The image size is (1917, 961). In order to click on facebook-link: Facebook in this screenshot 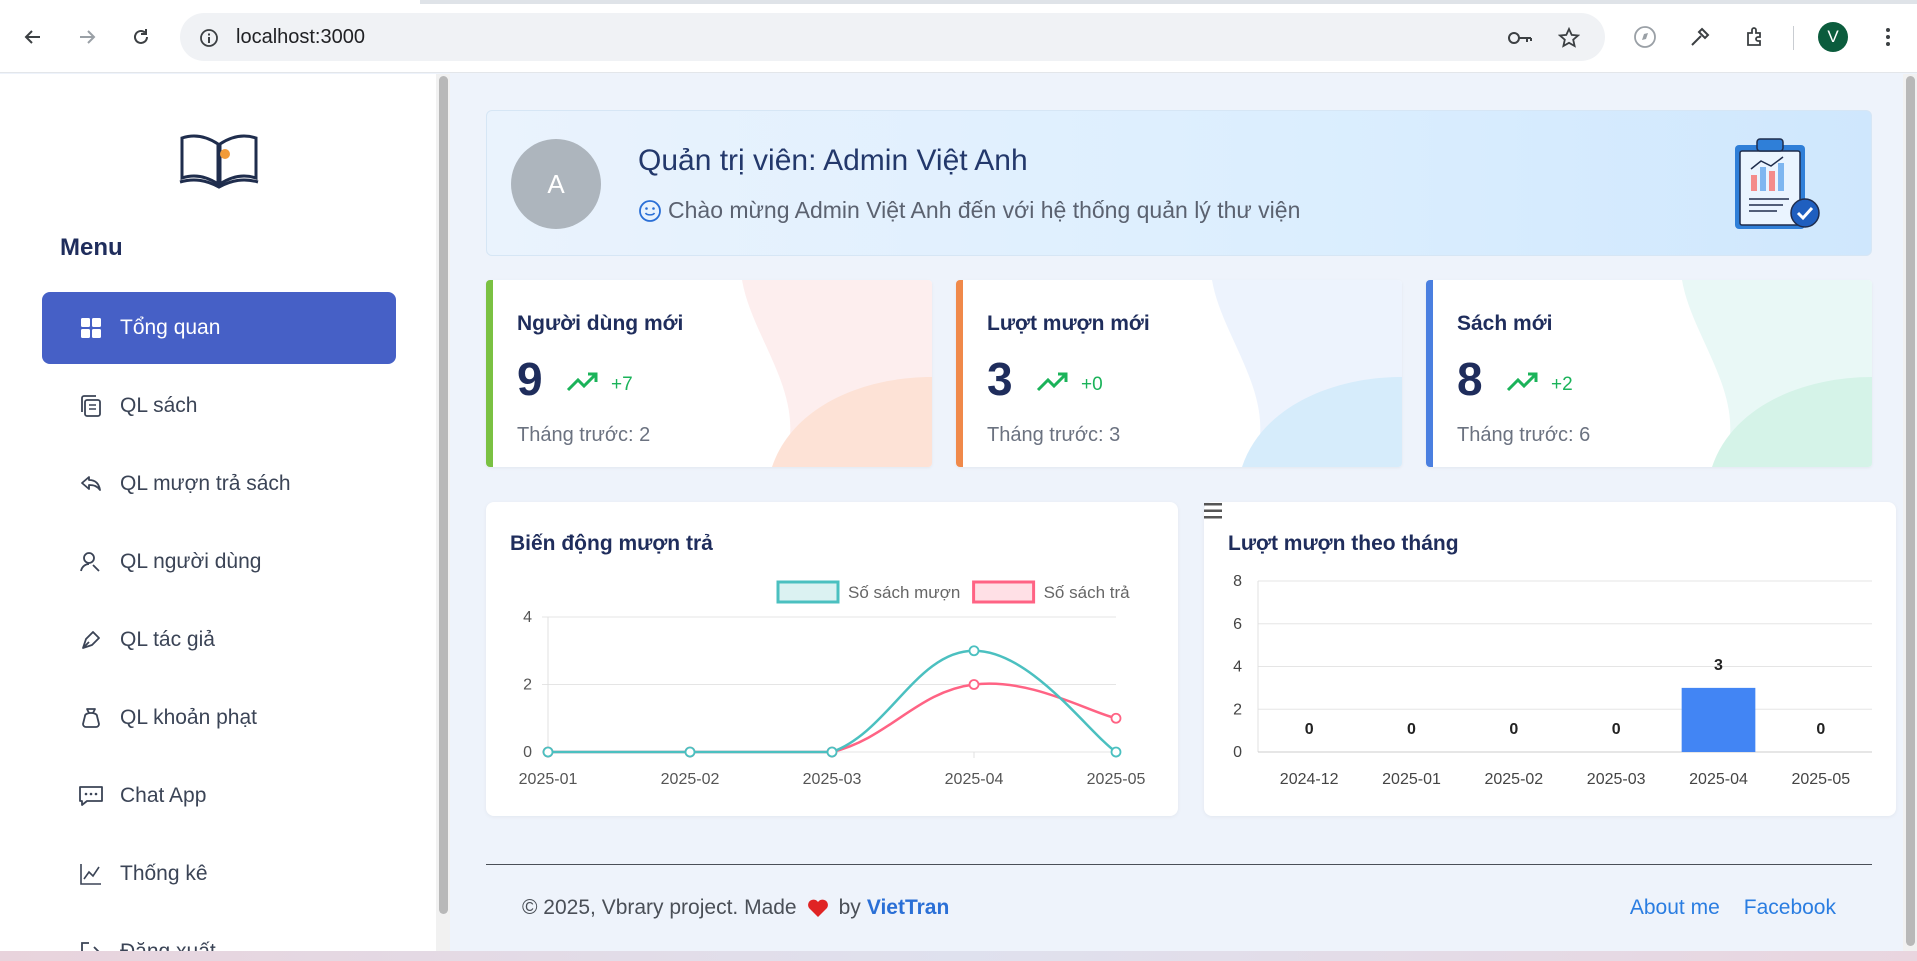, I will do `click(1790, 908)`.